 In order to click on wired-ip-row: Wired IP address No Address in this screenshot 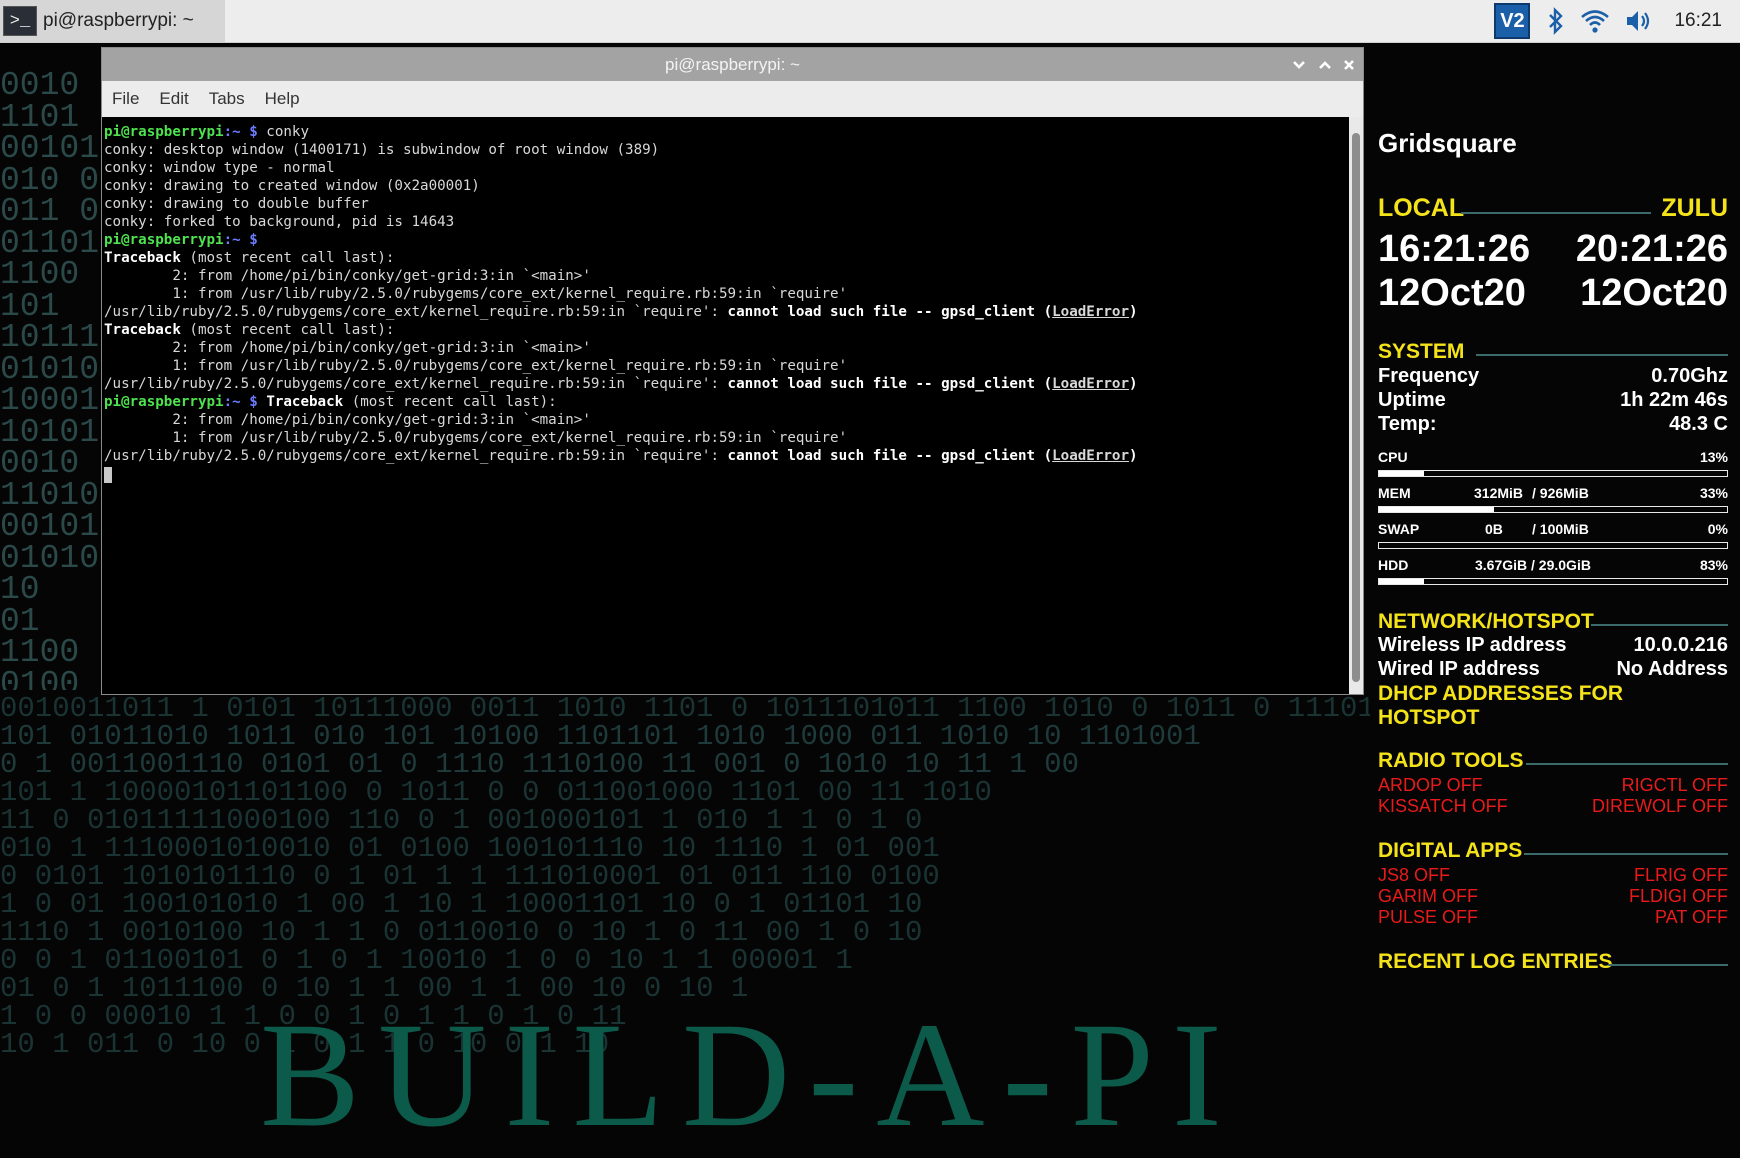, I will do `click(1553, 669)`.